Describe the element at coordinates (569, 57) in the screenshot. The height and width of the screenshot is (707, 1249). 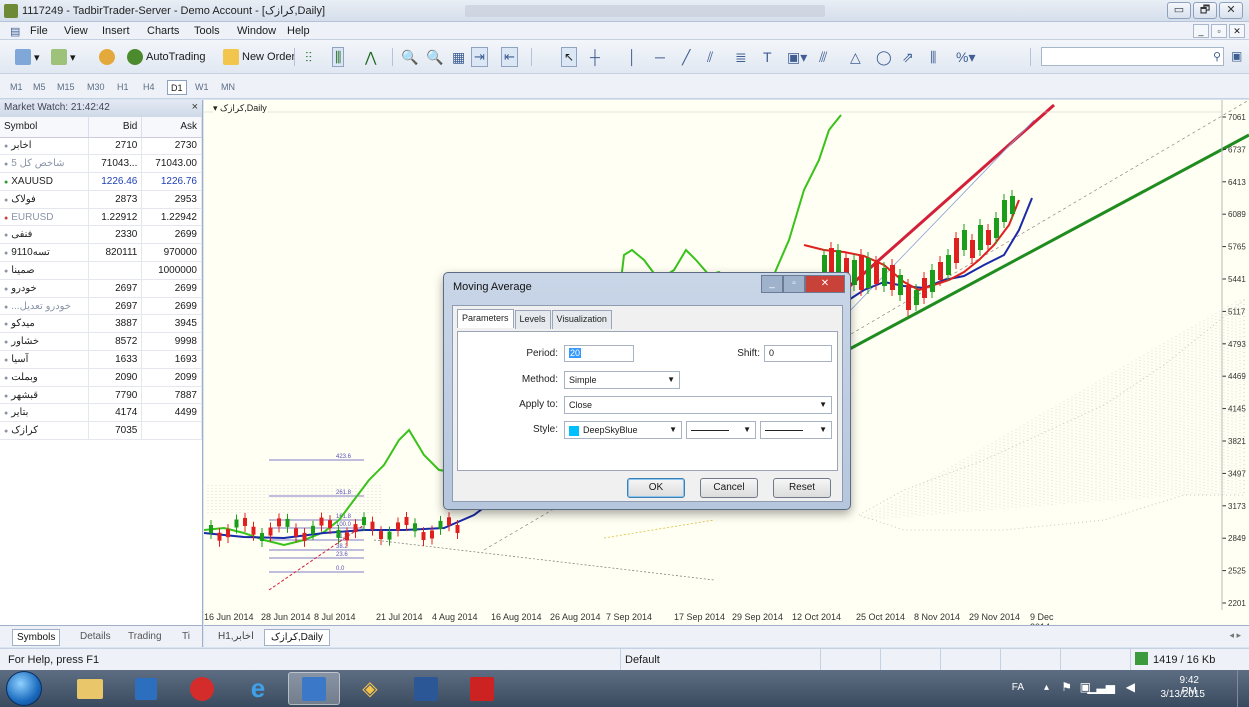
I see `cursor-icon: ↖` at that location.